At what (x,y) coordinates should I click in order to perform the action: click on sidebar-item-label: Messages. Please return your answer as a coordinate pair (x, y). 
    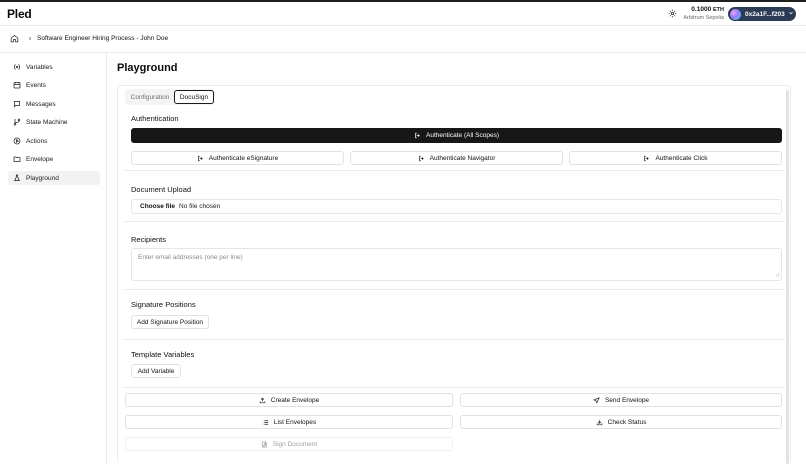
    Looking at the image, I should click on (41, 104).